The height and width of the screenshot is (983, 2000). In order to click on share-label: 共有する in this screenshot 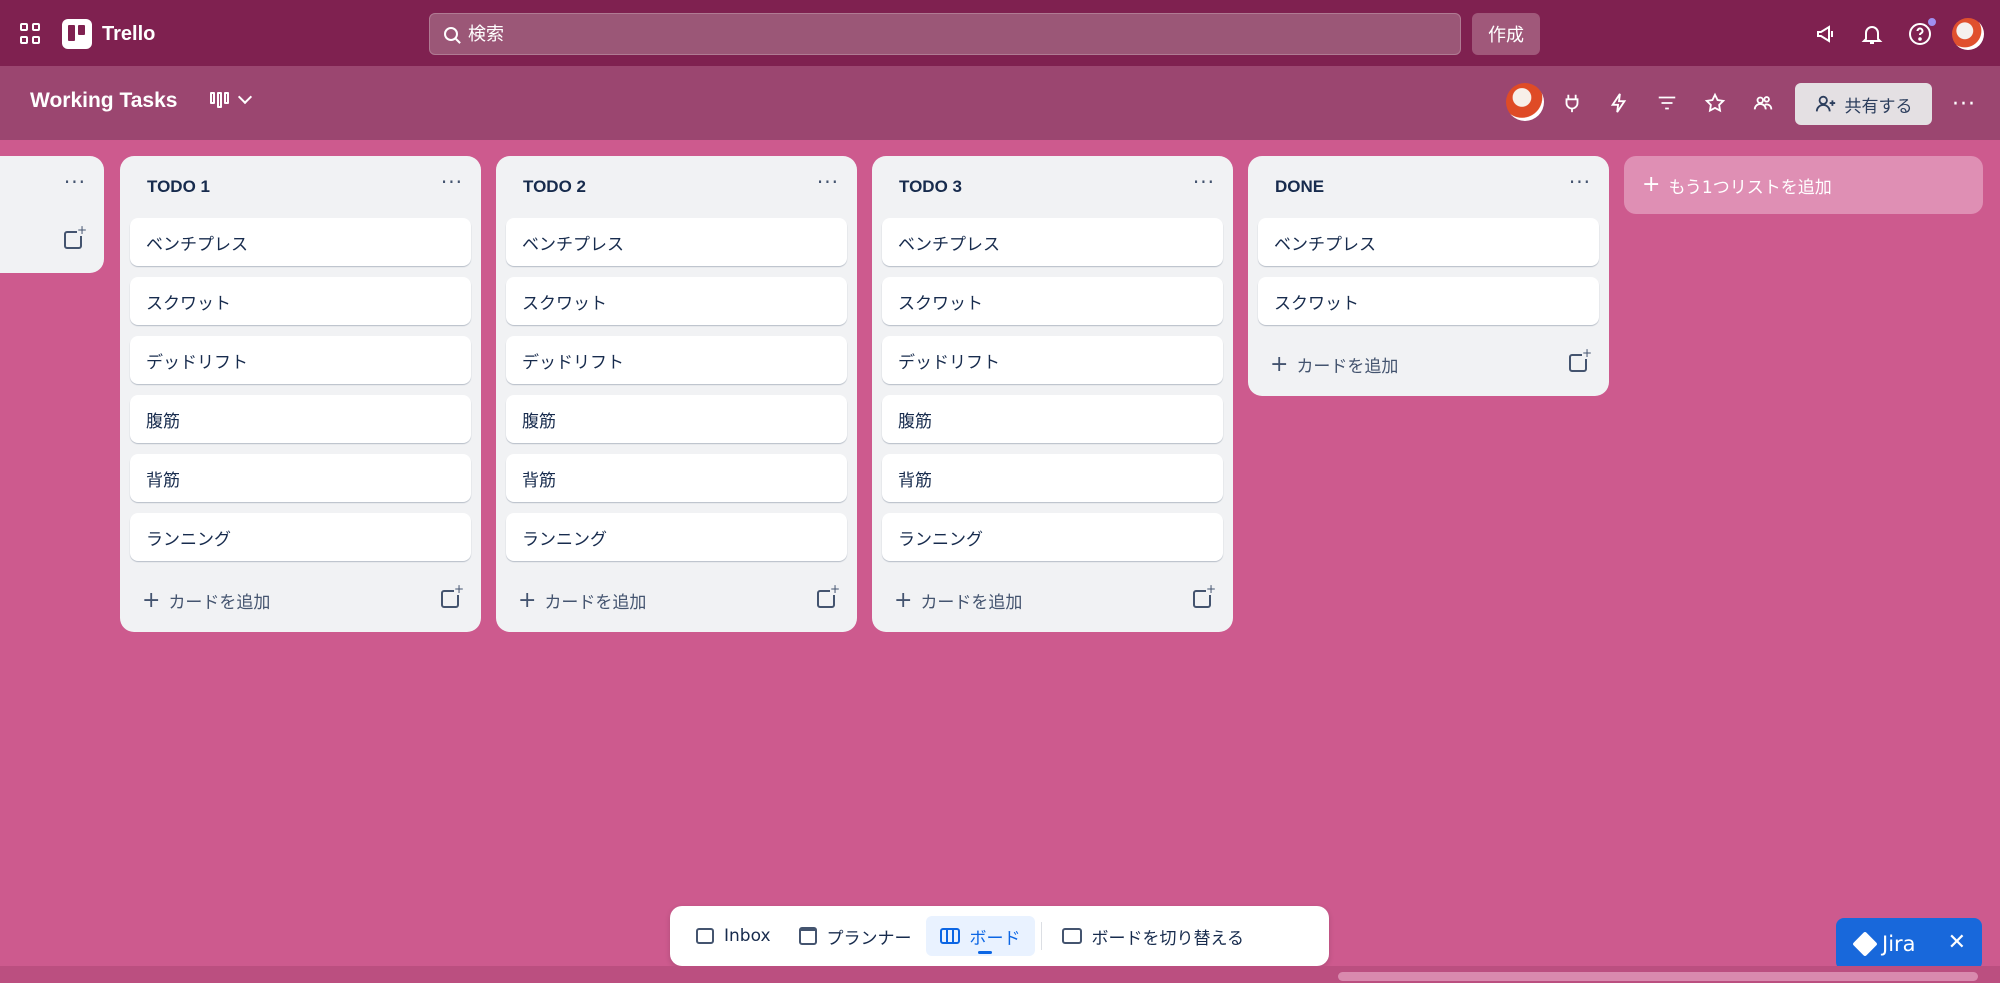, I will do `click(1878, 106)`.